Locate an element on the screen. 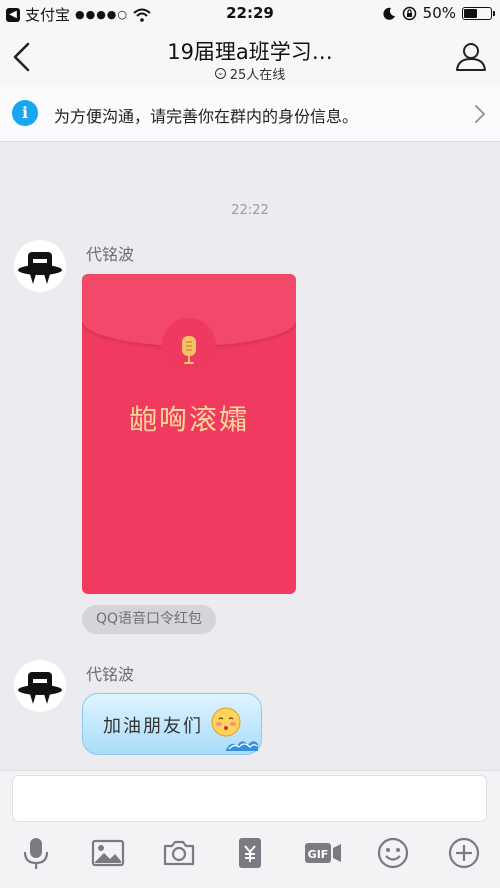  red-packet-icon is located at coordinates (250, 853).